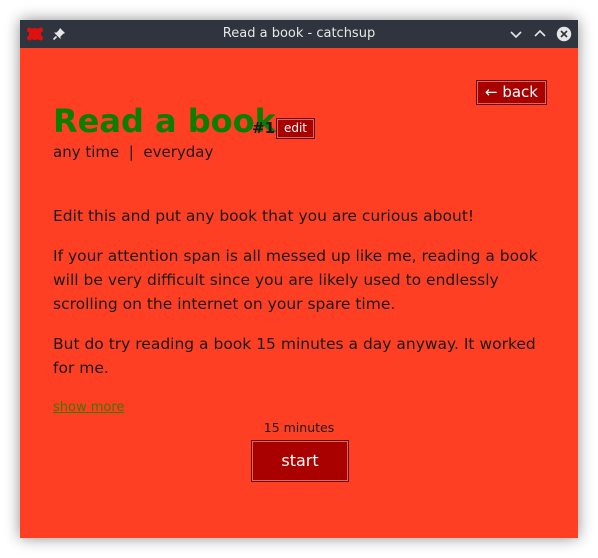 Image resolution: width=598 pixels, height=558 pixels. I want to click on close-icon, so click(564, 34).